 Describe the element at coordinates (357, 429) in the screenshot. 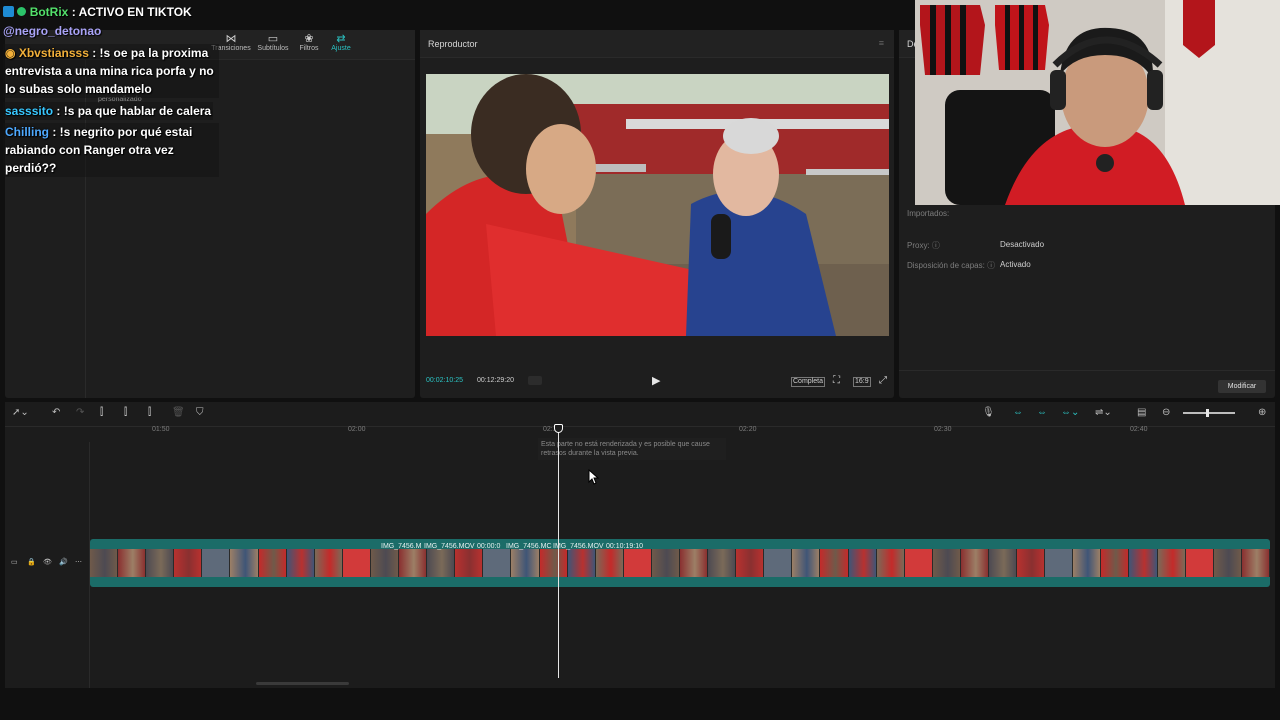

I see `ruler-label: 02:00` at that location.